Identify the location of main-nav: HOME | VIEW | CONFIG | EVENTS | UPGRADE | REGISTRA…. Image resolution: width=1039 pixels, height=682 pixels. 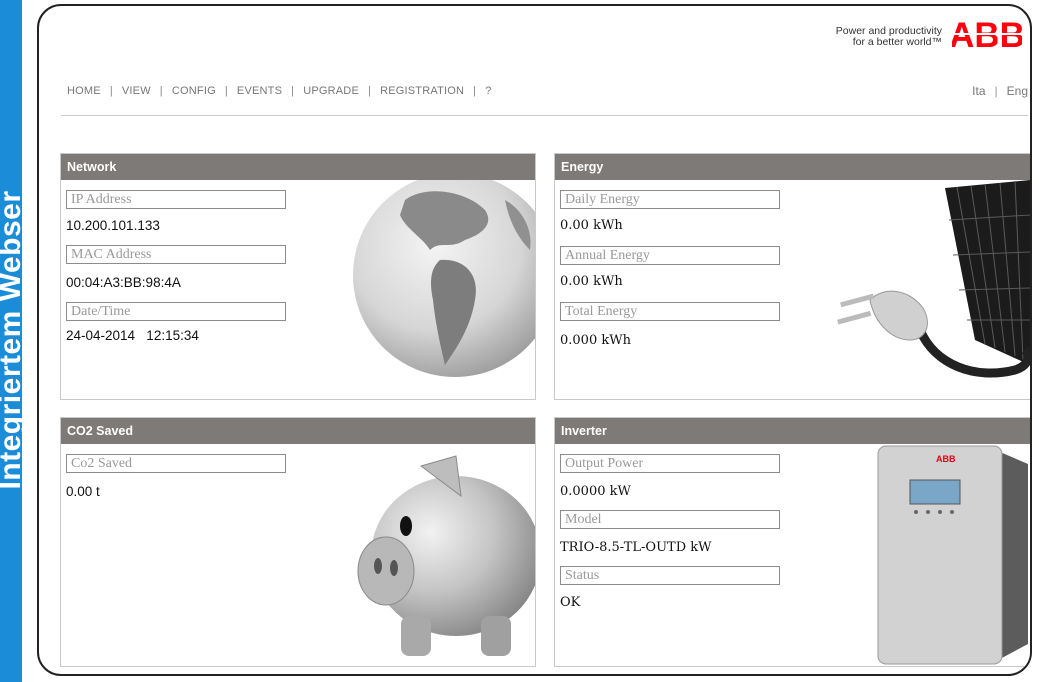
(279, 91).